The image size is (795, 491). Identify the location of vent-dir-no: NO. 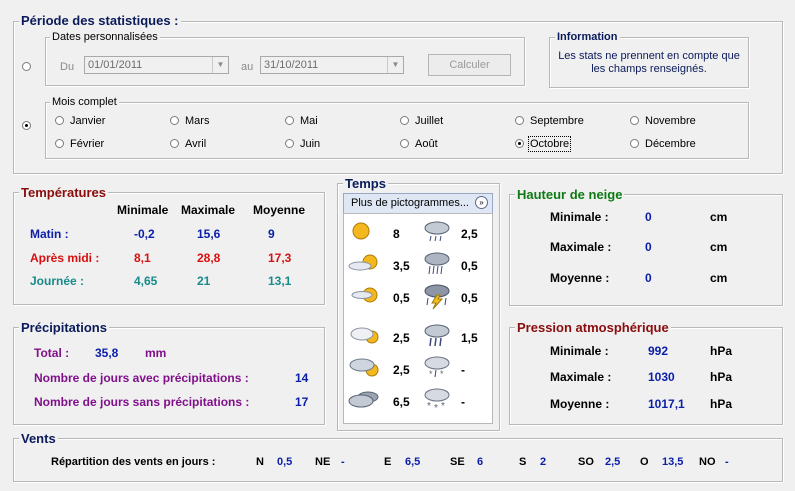
(707, 462).